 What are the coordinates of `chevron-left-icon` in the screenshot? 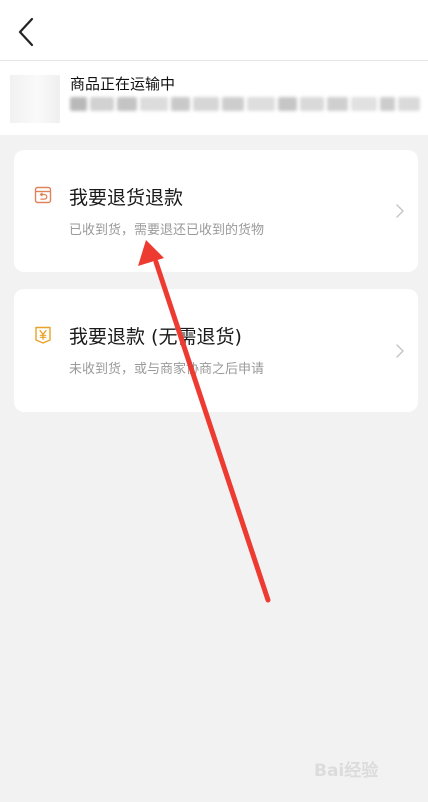 It's located at (26, 32).